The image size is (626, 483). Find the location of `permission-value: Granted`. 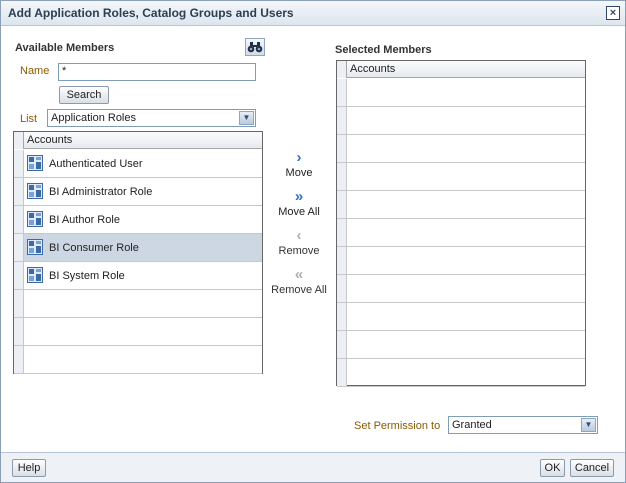

permission-value: Granted is located at coordinates (472, 425).